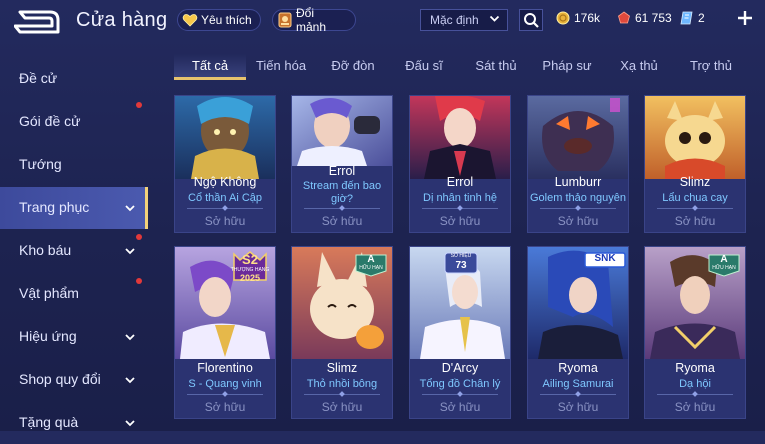 The height and width of the screenshot is (444, 765). I want to click on skin-card: Lumburr Golem thảo nguyên Sở hữu, so click(578, 164).